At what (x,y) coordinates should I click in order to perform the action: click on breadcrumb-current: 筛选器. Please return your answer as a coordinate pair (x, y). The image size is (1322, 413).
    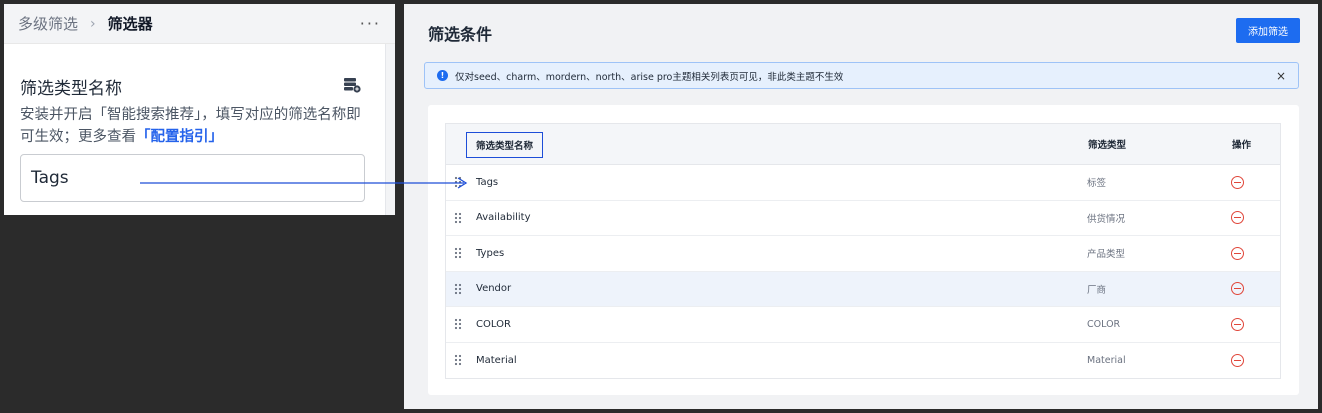
    Looking at the image, I should click on (130, 24).